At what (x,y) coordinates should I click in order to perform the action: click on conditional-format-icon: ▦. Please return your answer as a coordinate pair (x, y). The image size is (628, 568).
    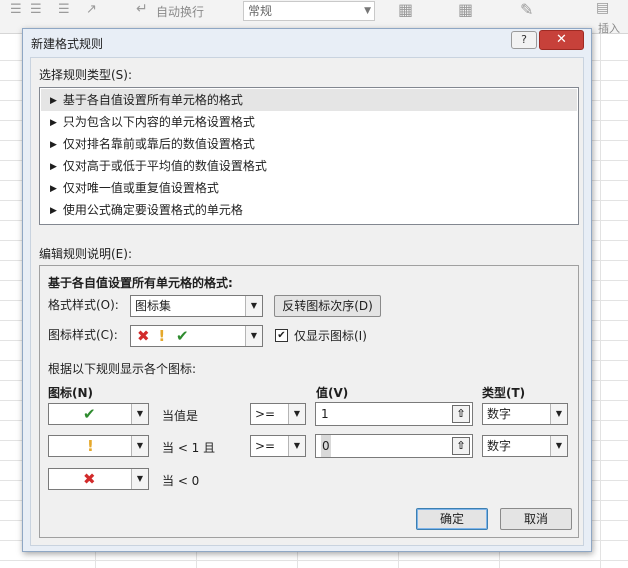
    Looking at the image, I should click on (405, 9).